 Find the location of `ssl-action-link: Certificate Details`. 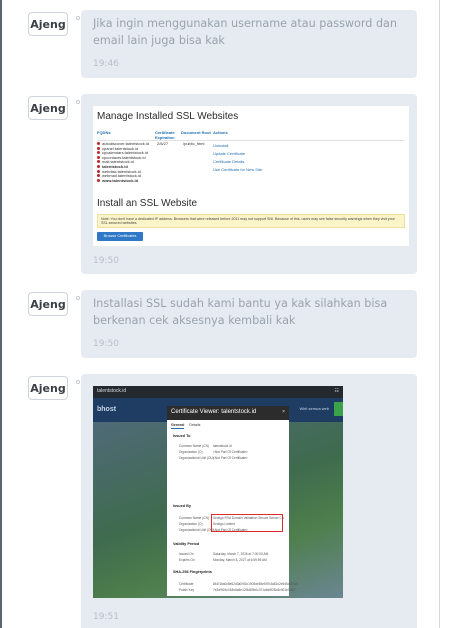

ssl-action-link: Certificate Details is located at coordinates (229, 161).